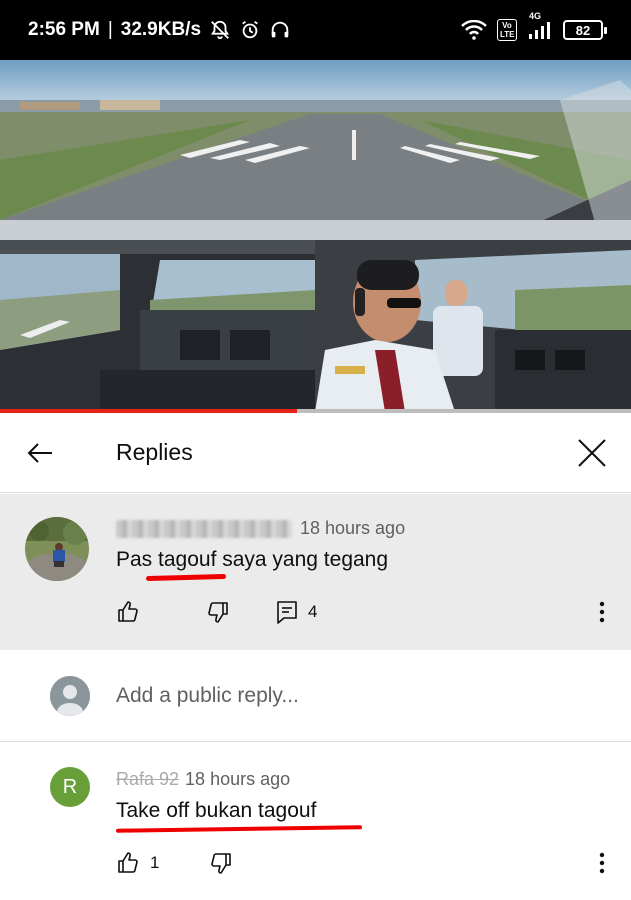  Describe the element at coordinates (474, 30) in the screenshot. I see `wifi-icon` at that location.